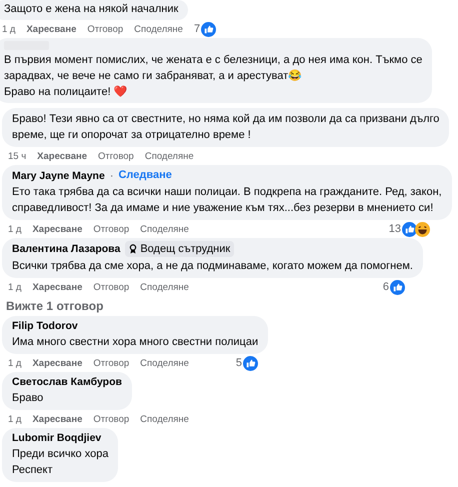 The width and height of the screenshot is (458, 487). What do you see at coordinates (17, 156) in the screenshot?
I see `timestamp: 15 ч` at bounding box center [17, 156].